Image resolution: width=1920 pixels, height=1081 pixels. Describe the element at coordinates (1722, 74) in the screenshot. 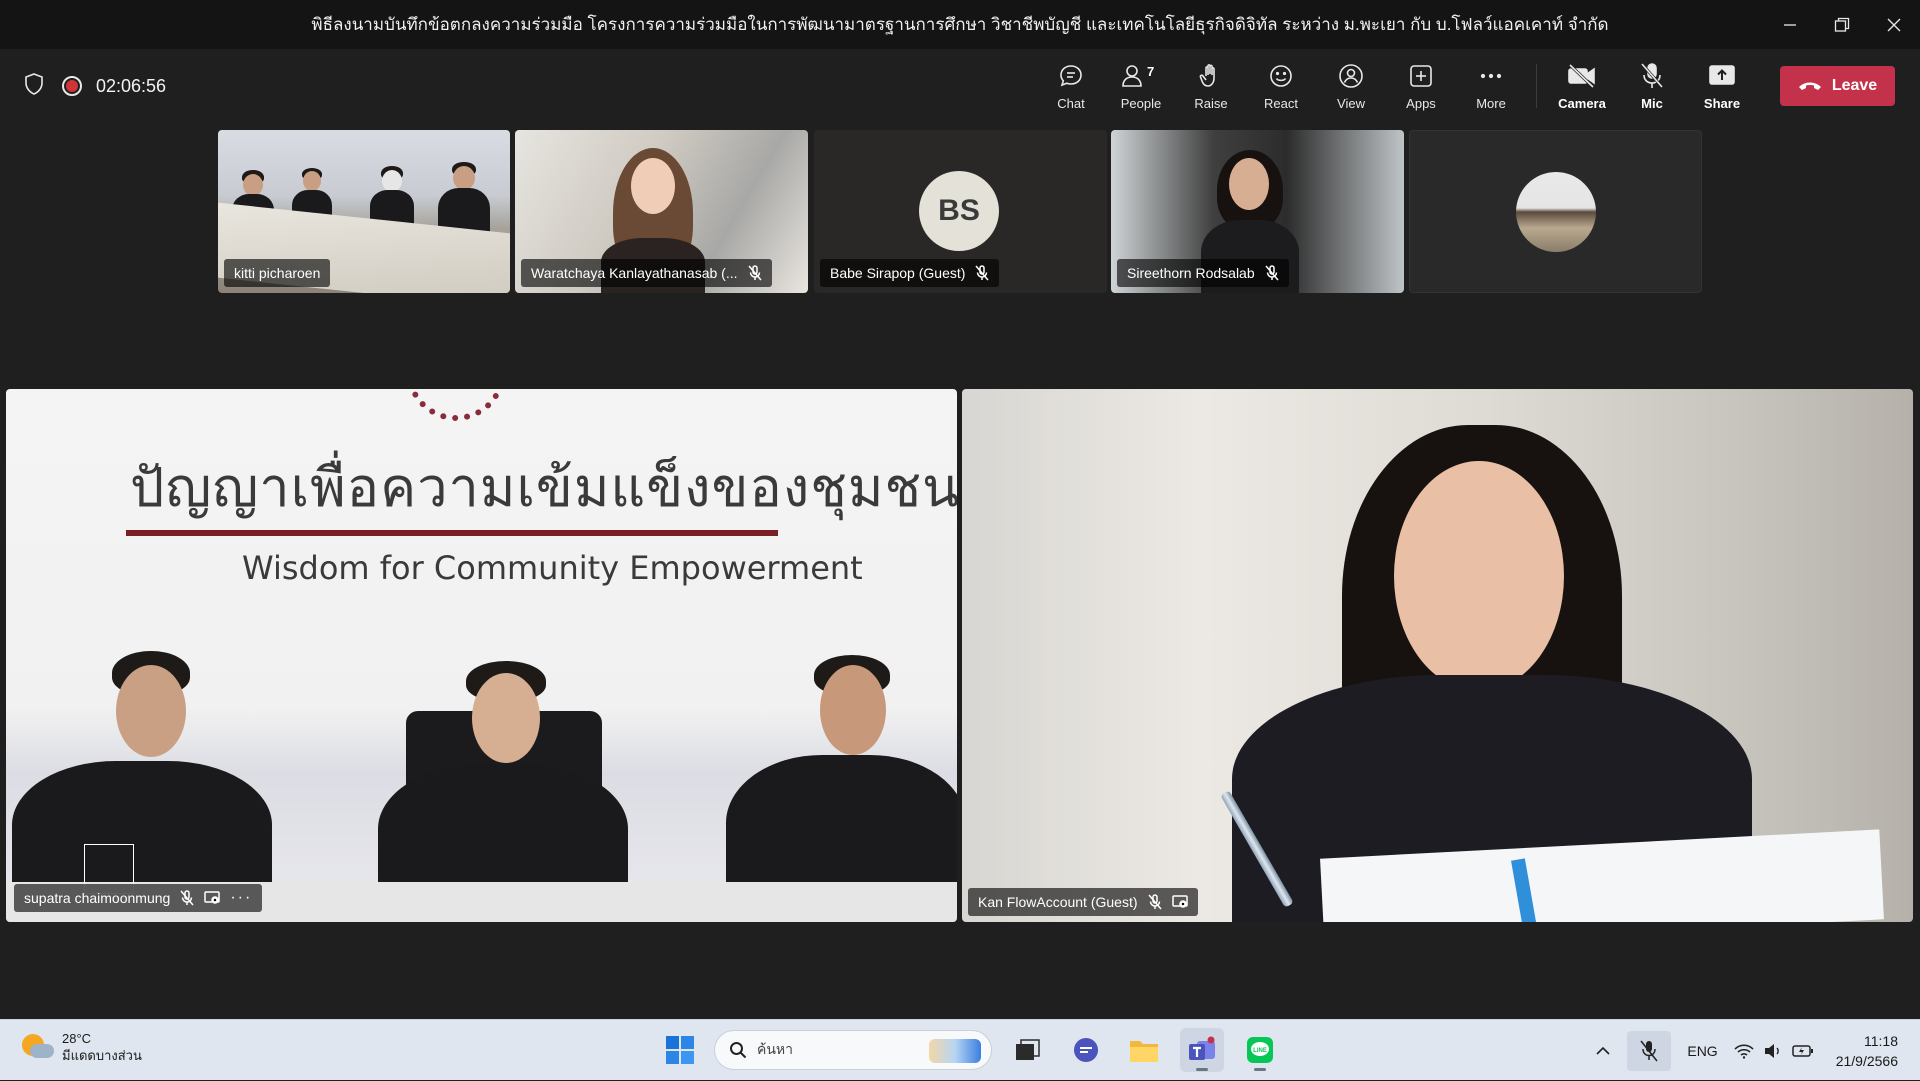

I see `share-screen-icon` at that location.